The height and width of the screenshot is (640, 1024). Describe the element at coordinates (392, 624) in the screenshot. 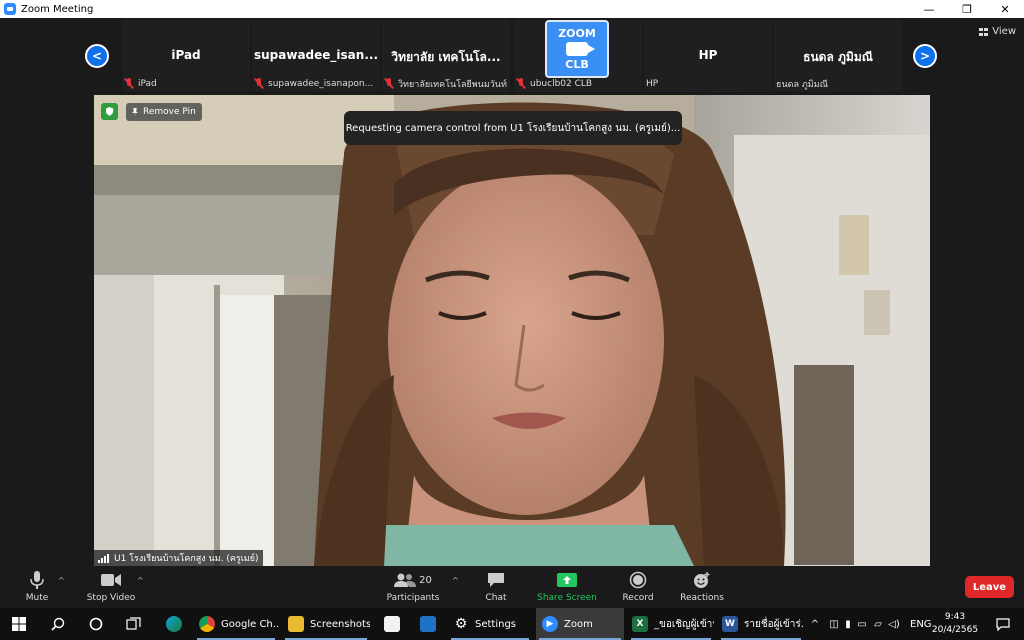

I see `taskbar-store` at that location.